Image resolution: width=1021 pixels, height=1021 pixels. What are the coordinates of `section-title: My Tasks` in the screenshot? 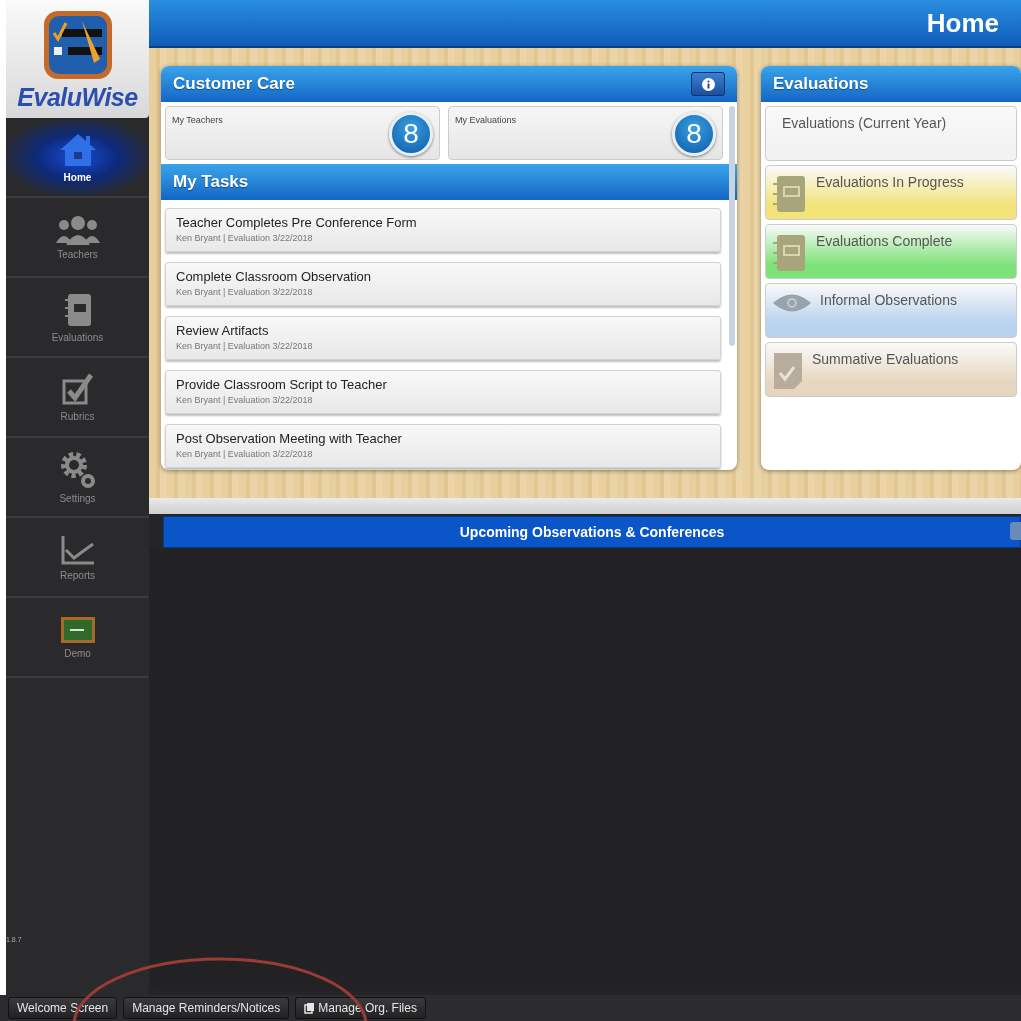 It's located at (211, 182).